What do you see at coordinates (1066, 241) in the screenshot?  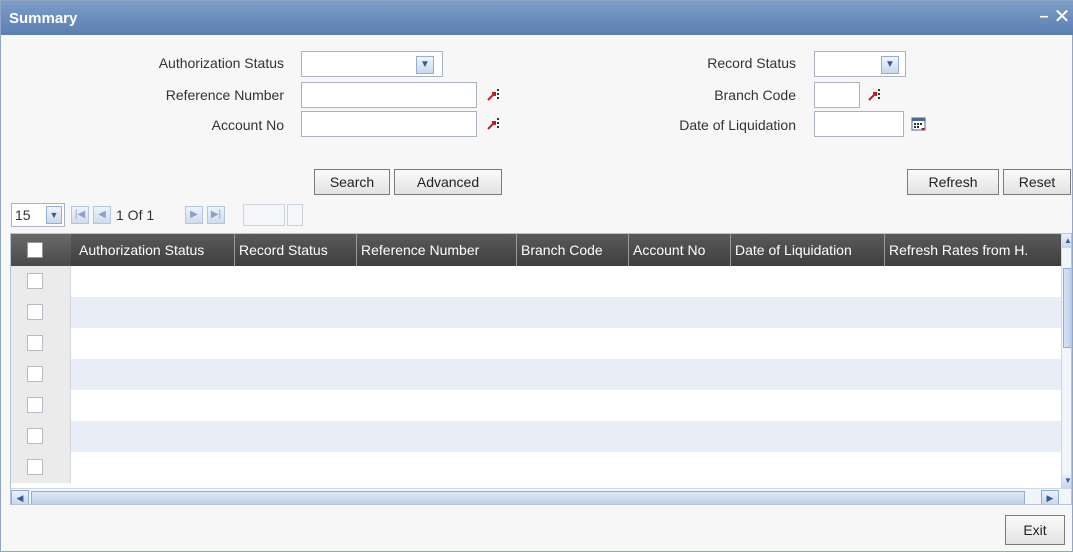 I see `scroll-up-icon: ▲` at bounding box center [1066, 241].